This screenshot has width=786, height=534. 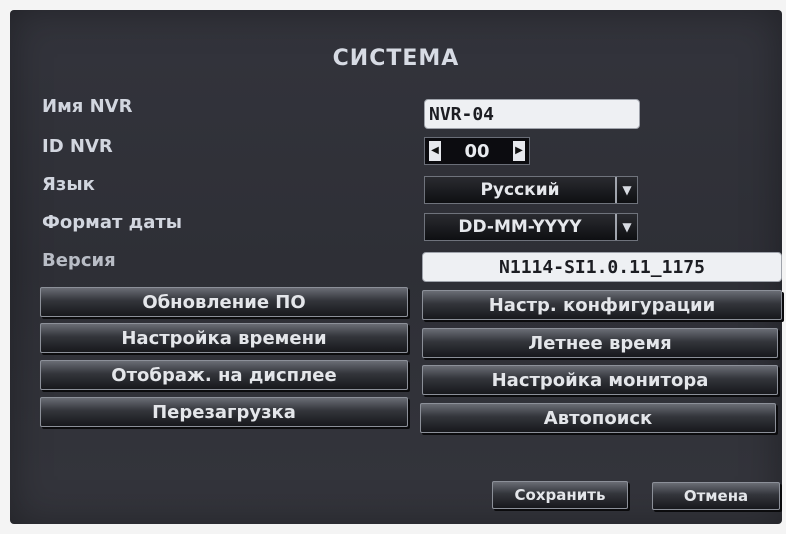 What do you see at coordinates (602, 305) in the screenshot?
I see `config-settings-button: Настр. конфигурации` at bounding box center [602, 305].